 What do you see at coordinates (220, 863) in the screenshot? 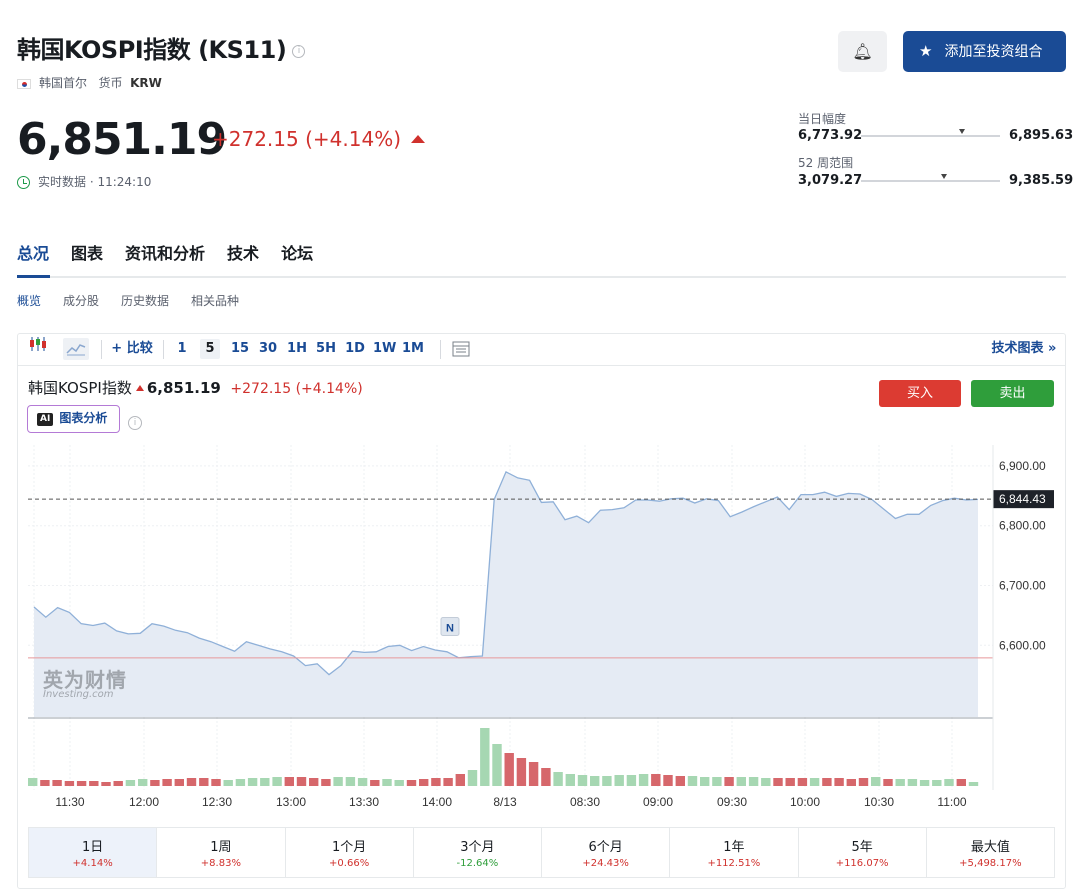
I see `period-change: +8.83%` at bounding box center [220, 863].